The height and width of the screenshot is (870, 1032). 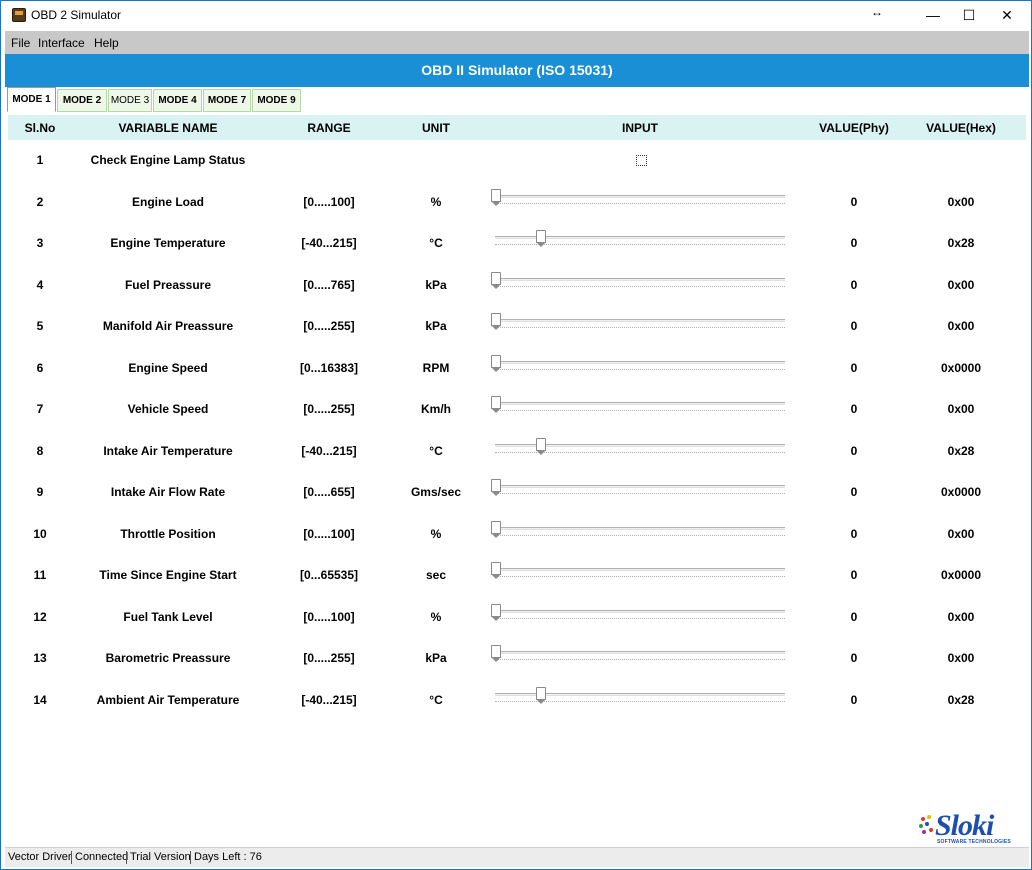 What do you see at coordinates (329, 534) in the screenshot?
I see `row-range: [0.....100]` at bounding box center [329, 534].